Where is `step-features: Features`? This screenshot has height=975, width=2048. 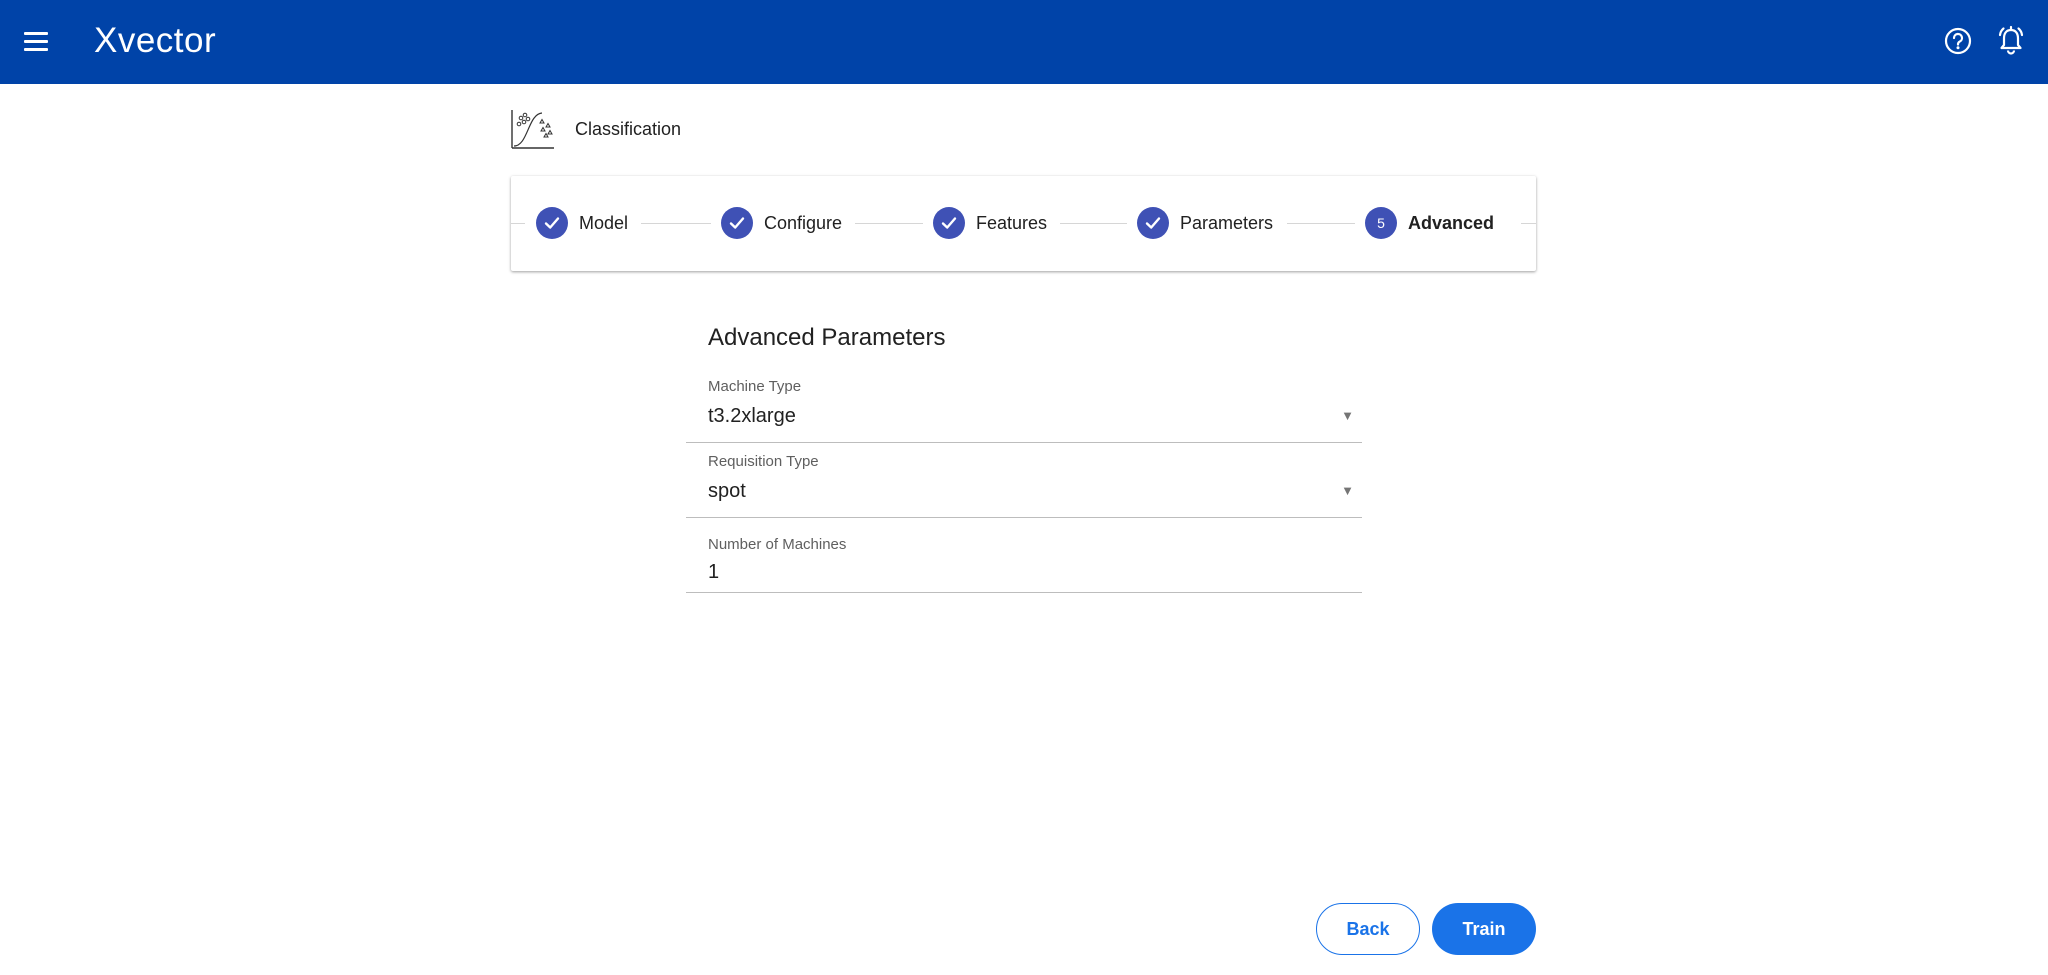
step-features: Features is located at coordinates (990, 223).